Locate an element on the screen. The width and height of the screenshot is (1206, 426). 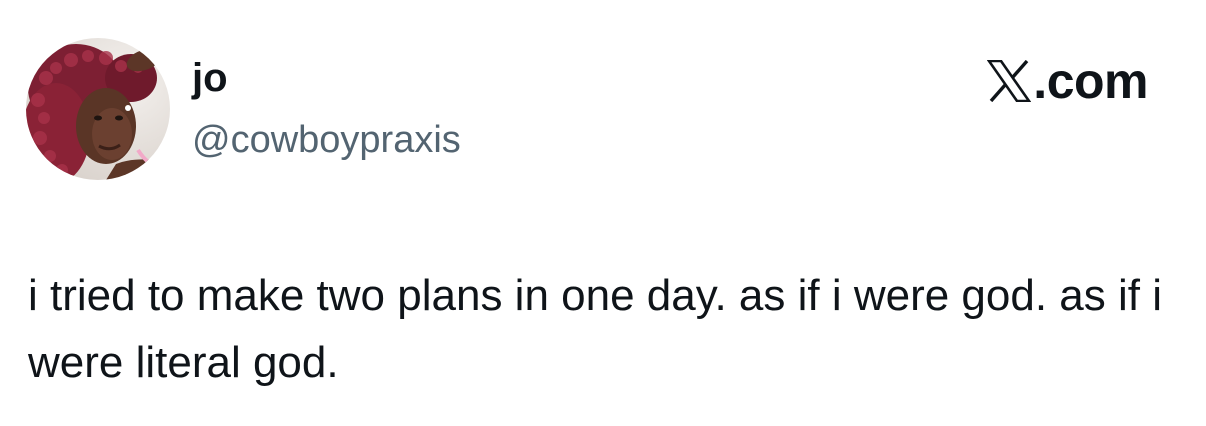
author-display-name: jo is located at coordinates (210, 78).